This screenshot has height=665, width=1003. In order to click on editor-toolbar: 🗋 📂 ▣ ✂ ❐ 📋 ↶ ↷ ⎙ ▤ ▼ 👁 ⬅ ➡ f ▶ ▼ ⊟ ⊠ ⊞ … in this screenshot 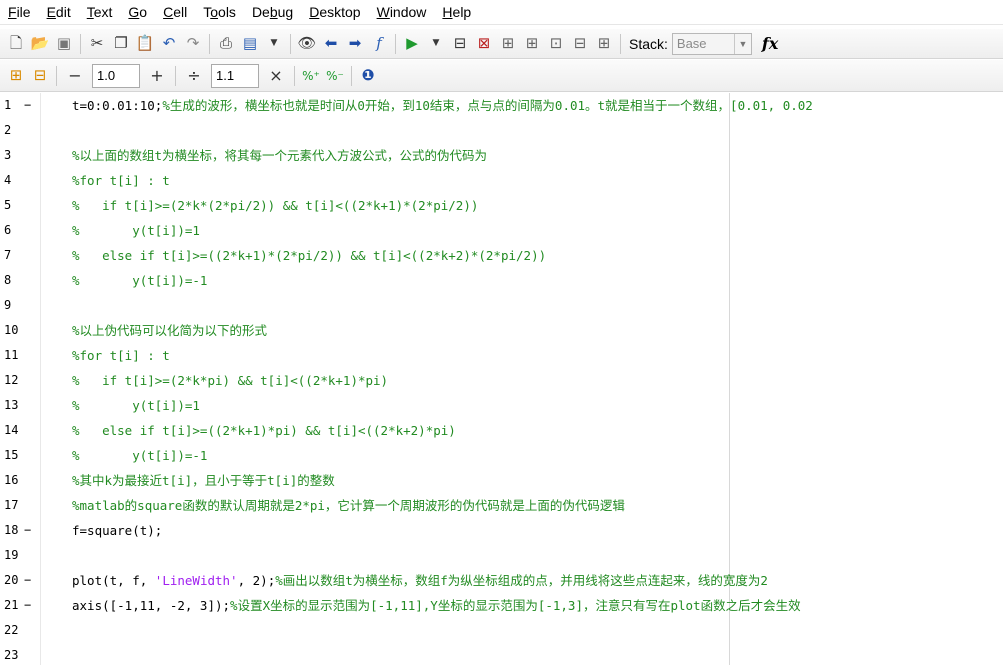, I will do `click(501, 44)`.